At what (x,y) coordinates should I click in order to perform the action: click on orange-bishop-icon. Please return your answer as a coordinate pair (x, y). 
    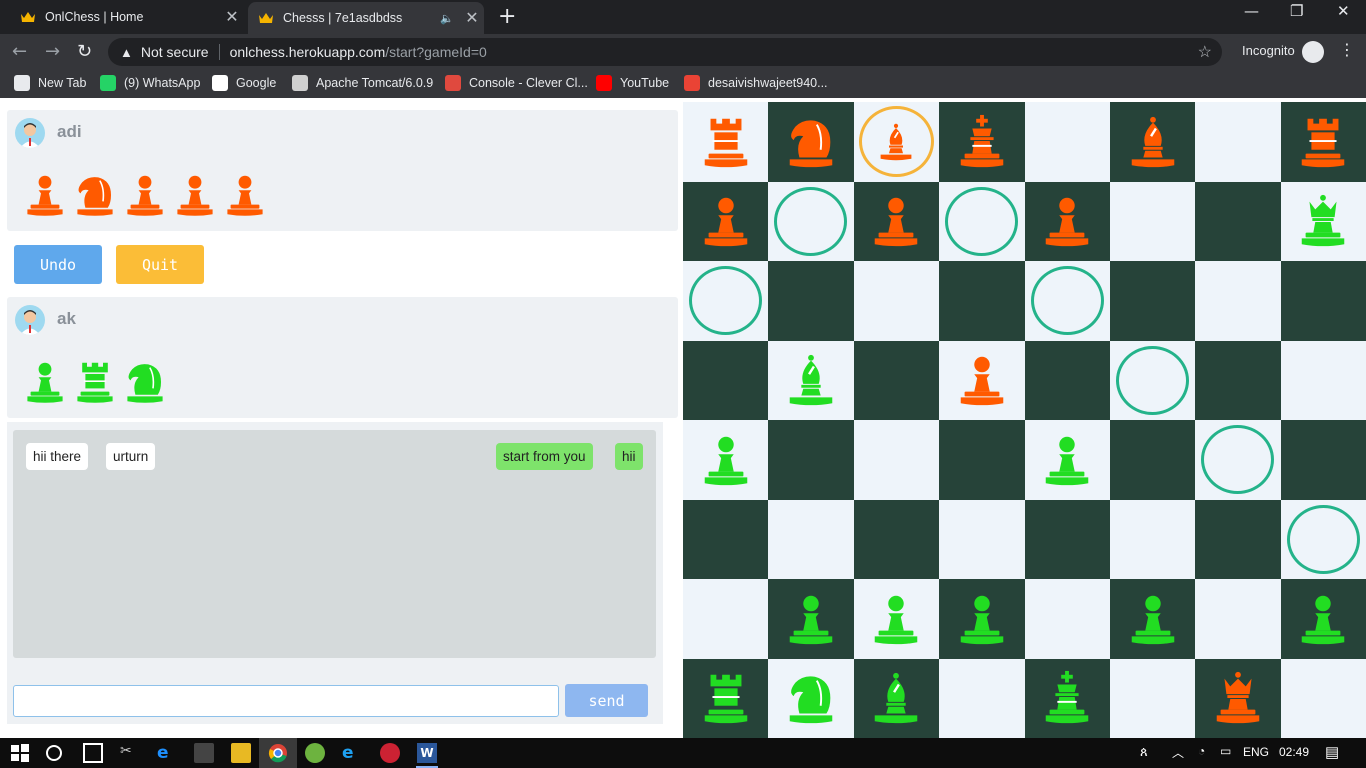
    Looking at the image, I should click on (1153, 142).